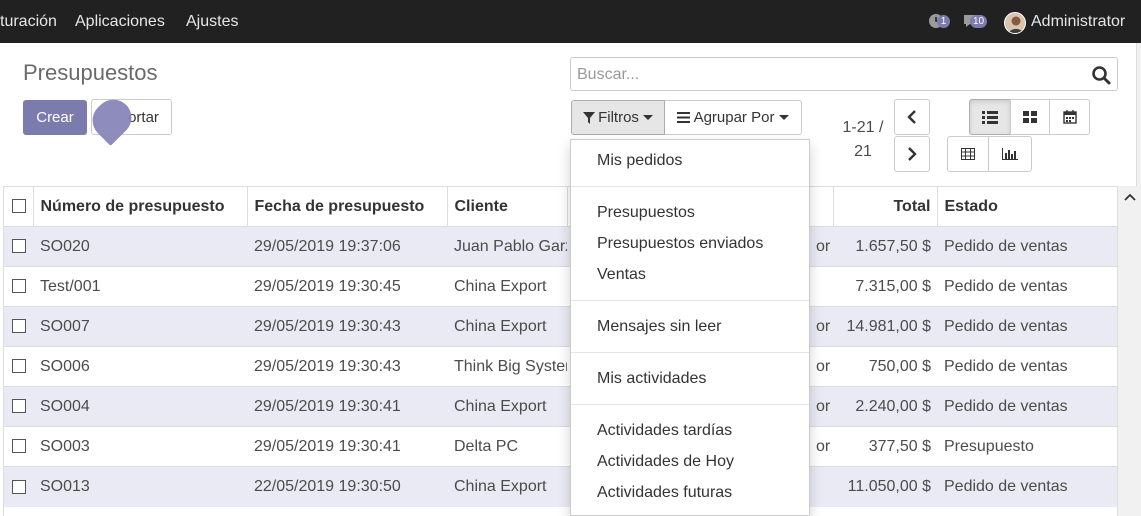 Image resolution: width=1141 pixels, height=516 pixels. Describe the element at coordinates (683, 117) in the screenshot. I see `bars-icon` at that location.